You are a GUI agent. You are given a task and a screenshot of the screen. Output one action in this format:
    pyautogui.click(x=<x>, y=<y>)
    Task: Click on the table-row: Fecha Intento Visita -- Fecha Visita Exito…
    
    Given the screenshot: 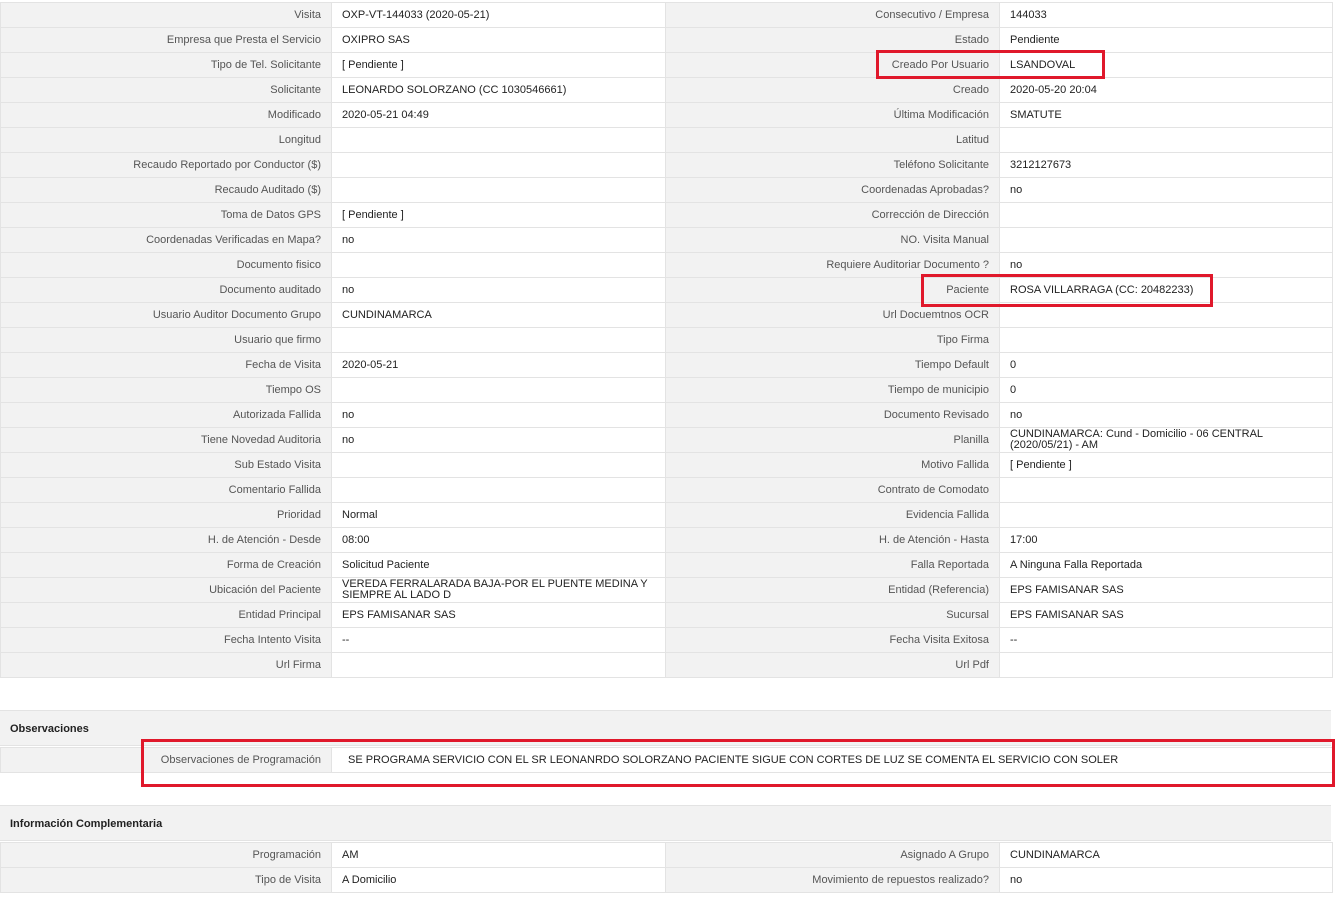 What is the action you would take?
    pyautogui.click(x=666, y=640)
    